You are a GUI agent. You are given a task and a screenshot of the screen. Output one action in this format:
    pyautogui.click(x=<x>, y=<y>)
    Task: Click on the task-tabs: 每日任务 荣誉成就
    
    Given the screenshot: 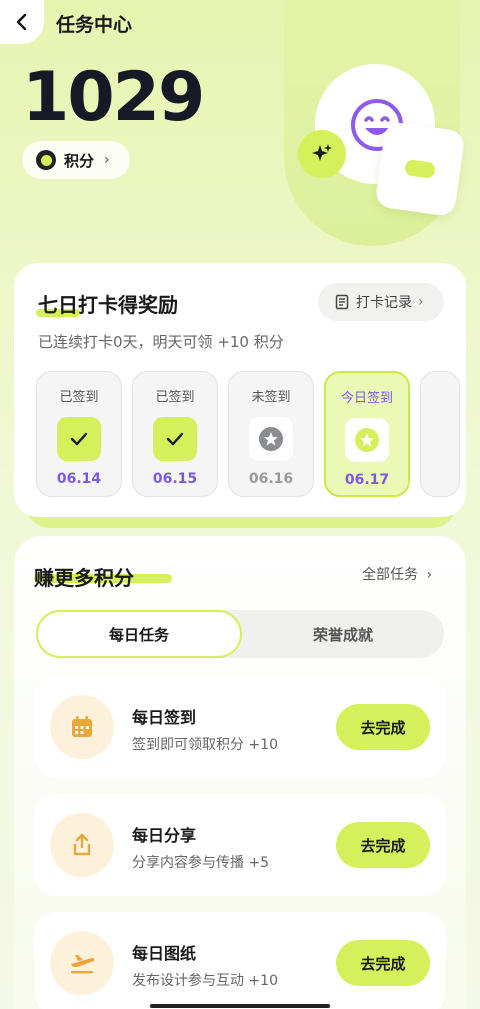 What is the action you would take?
    pyautogui.click(x=240, y=634)
    